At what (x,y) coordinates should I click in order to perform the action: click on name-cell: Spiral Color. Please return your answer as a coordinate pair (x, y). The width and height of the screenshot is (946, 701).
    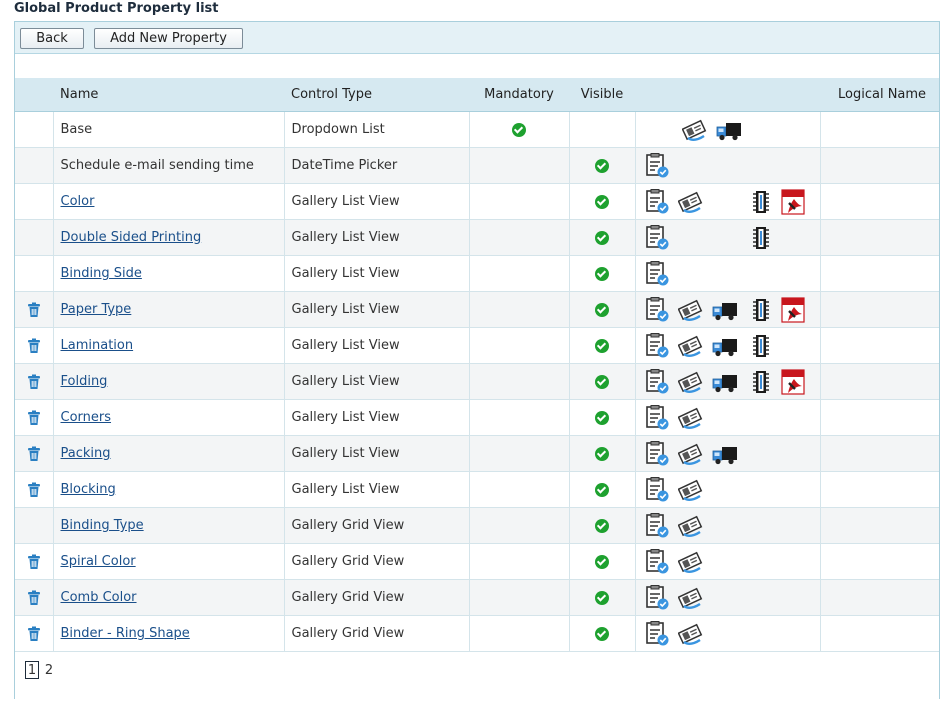
    Looking at the image, I should click on (168, 561).